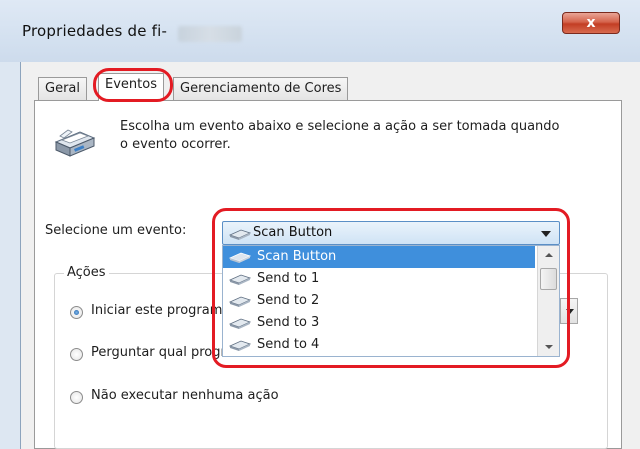 The image size is (640, 449). What do you see at coordinates (76, 312) in the screenshot?
I see `radio-start-program` at bounding box center [76, 312].